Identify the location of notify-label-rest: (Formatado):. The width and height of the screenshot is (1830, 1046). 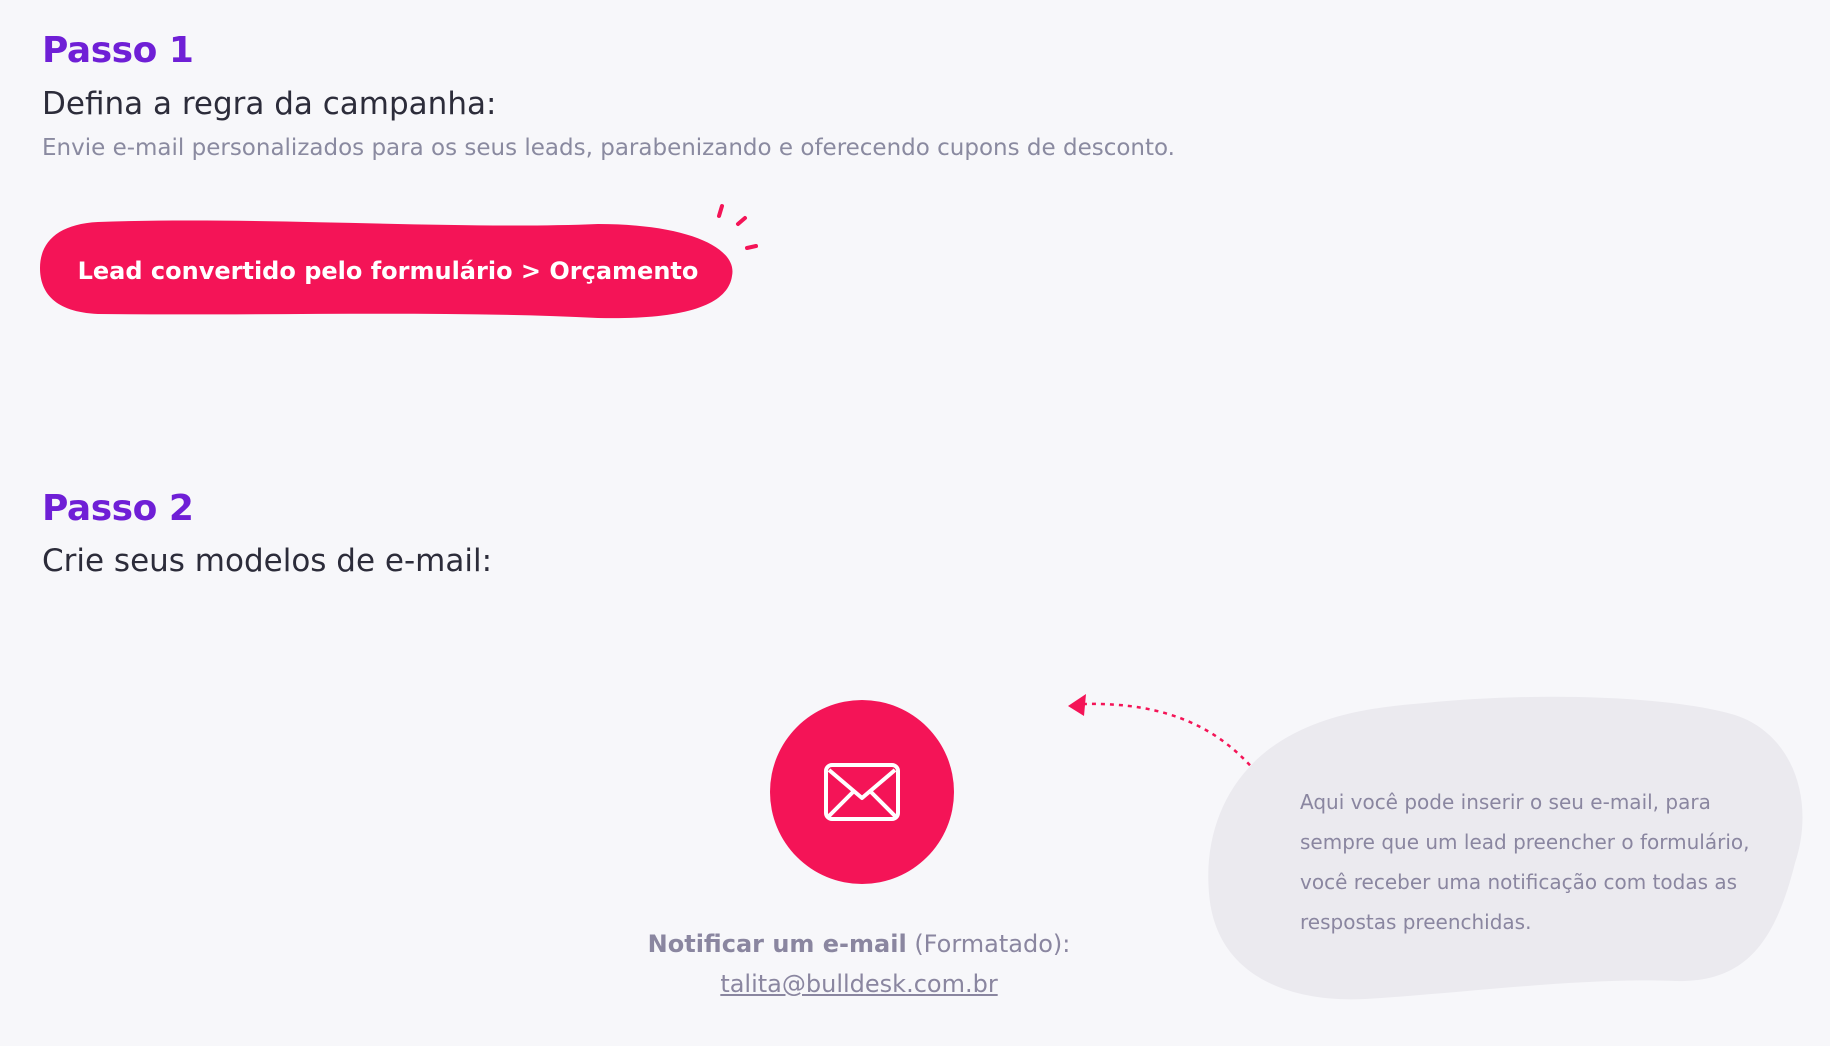
(988, 944).